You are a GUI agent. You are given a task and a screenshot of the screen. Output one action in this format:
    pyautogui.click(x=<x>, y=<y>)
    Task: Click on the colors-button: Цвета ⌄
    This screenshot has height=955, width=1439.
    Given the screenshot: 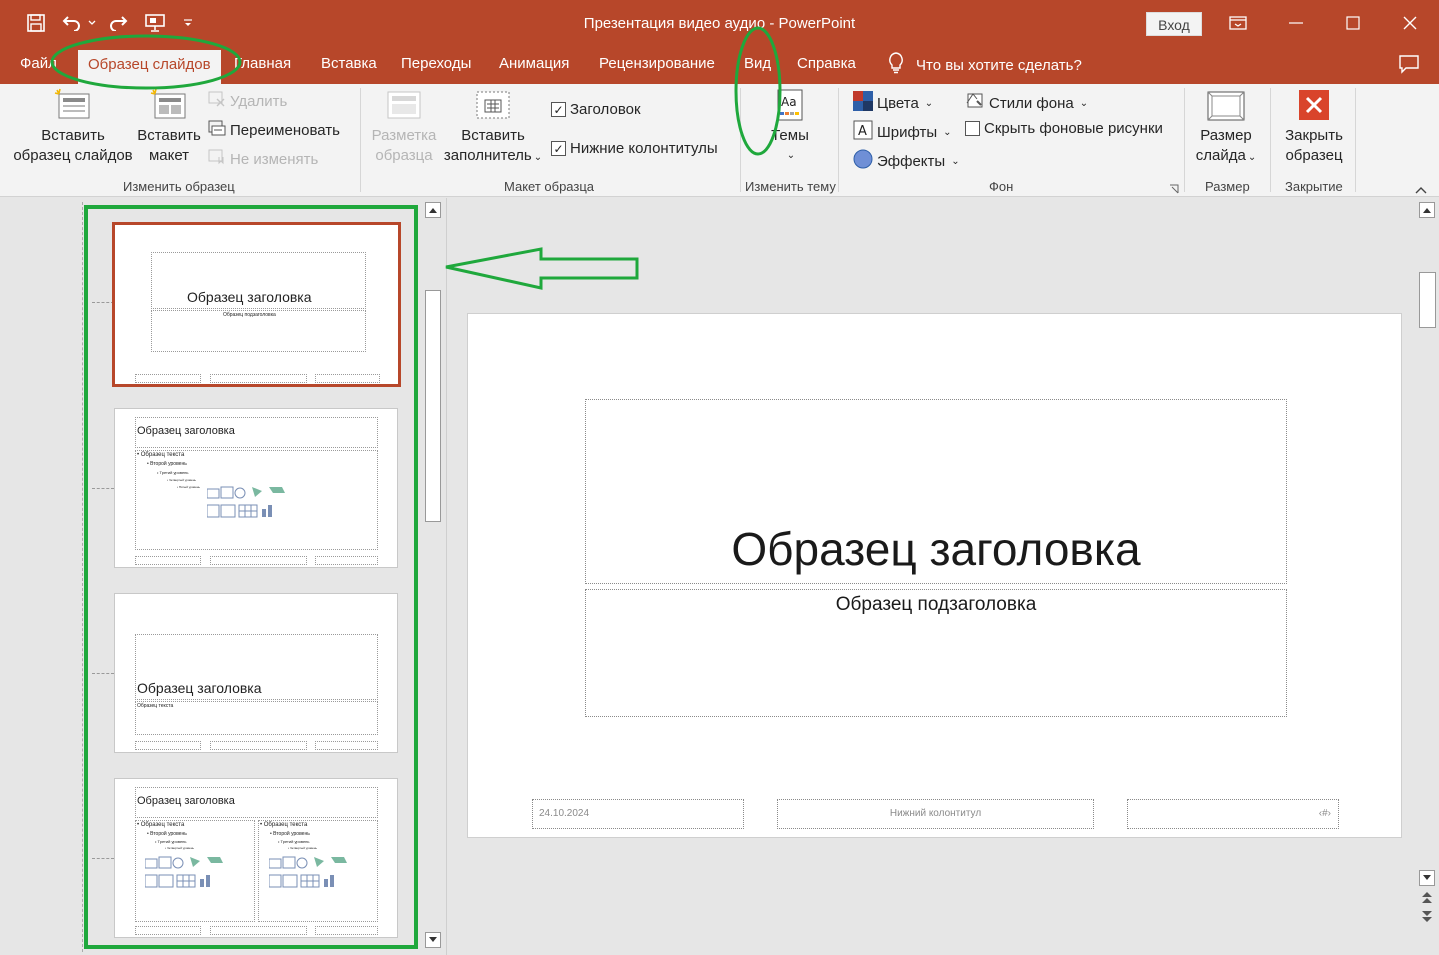 What is the action you would take?
    pyautogui.click(x=893, y=103)
    